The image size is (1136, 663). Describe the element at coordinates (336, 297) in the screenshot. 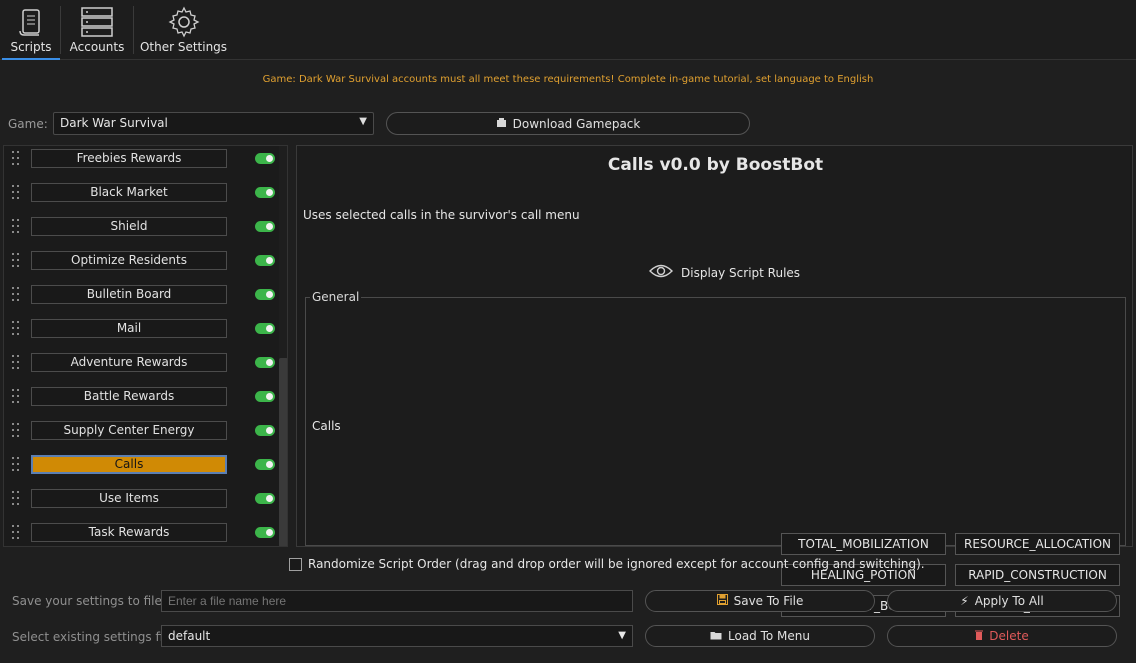

I see `group-title: General` at that location.